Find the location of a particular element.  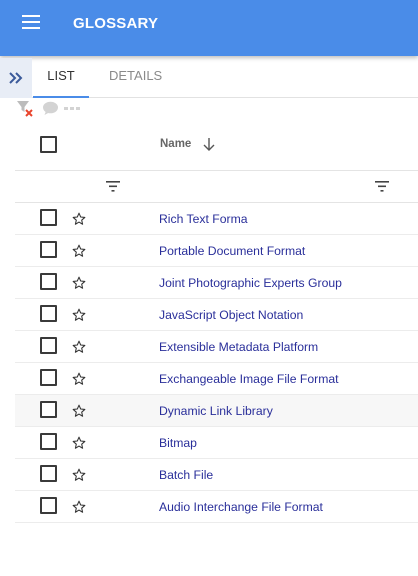

row-name-link: Extensible Metadata Platform is located at coordinates (238, 347).